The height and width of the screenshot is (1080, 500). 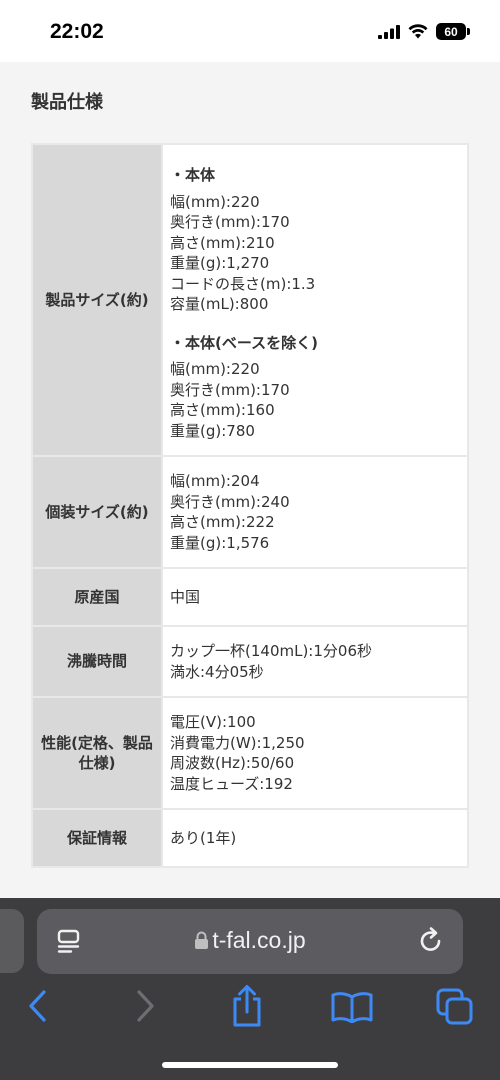 What do you see at coordinates (431, 941) in the screenshot?
I see `reload-icon` at bounding box center [431, 941].